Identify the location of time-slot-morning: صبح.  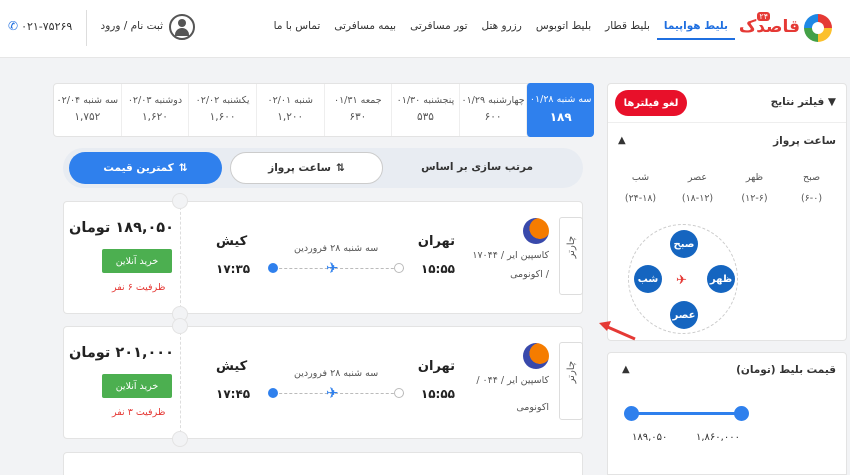
(684, 244).